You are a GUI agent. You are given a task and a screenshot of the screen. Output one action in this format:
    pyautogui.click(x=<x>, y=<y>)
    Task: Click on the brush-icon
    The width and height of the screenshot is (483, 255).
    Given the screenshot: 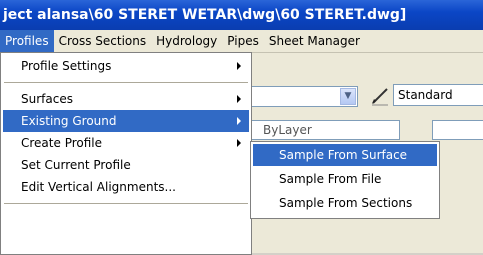 What is the action you would take?
    pyautogui.click(x=380, y=96)
    